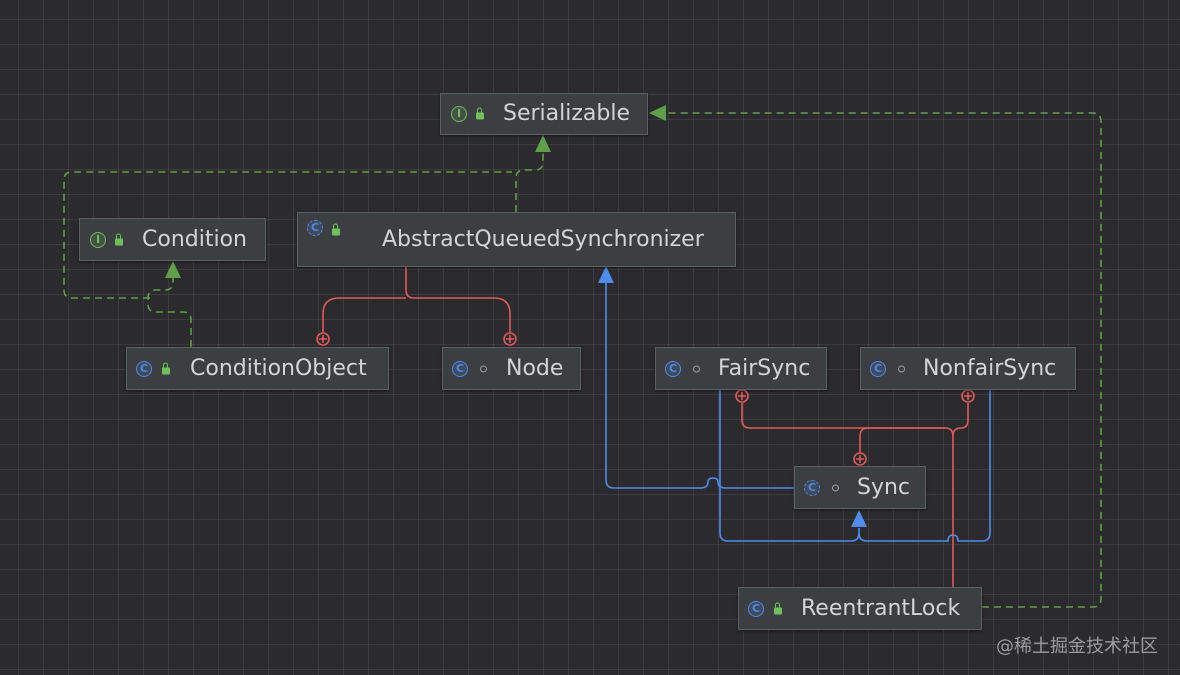 The width and height of the screenshot is (1180, 675). I want to click on node-label: Serializable, so click(567, 113).